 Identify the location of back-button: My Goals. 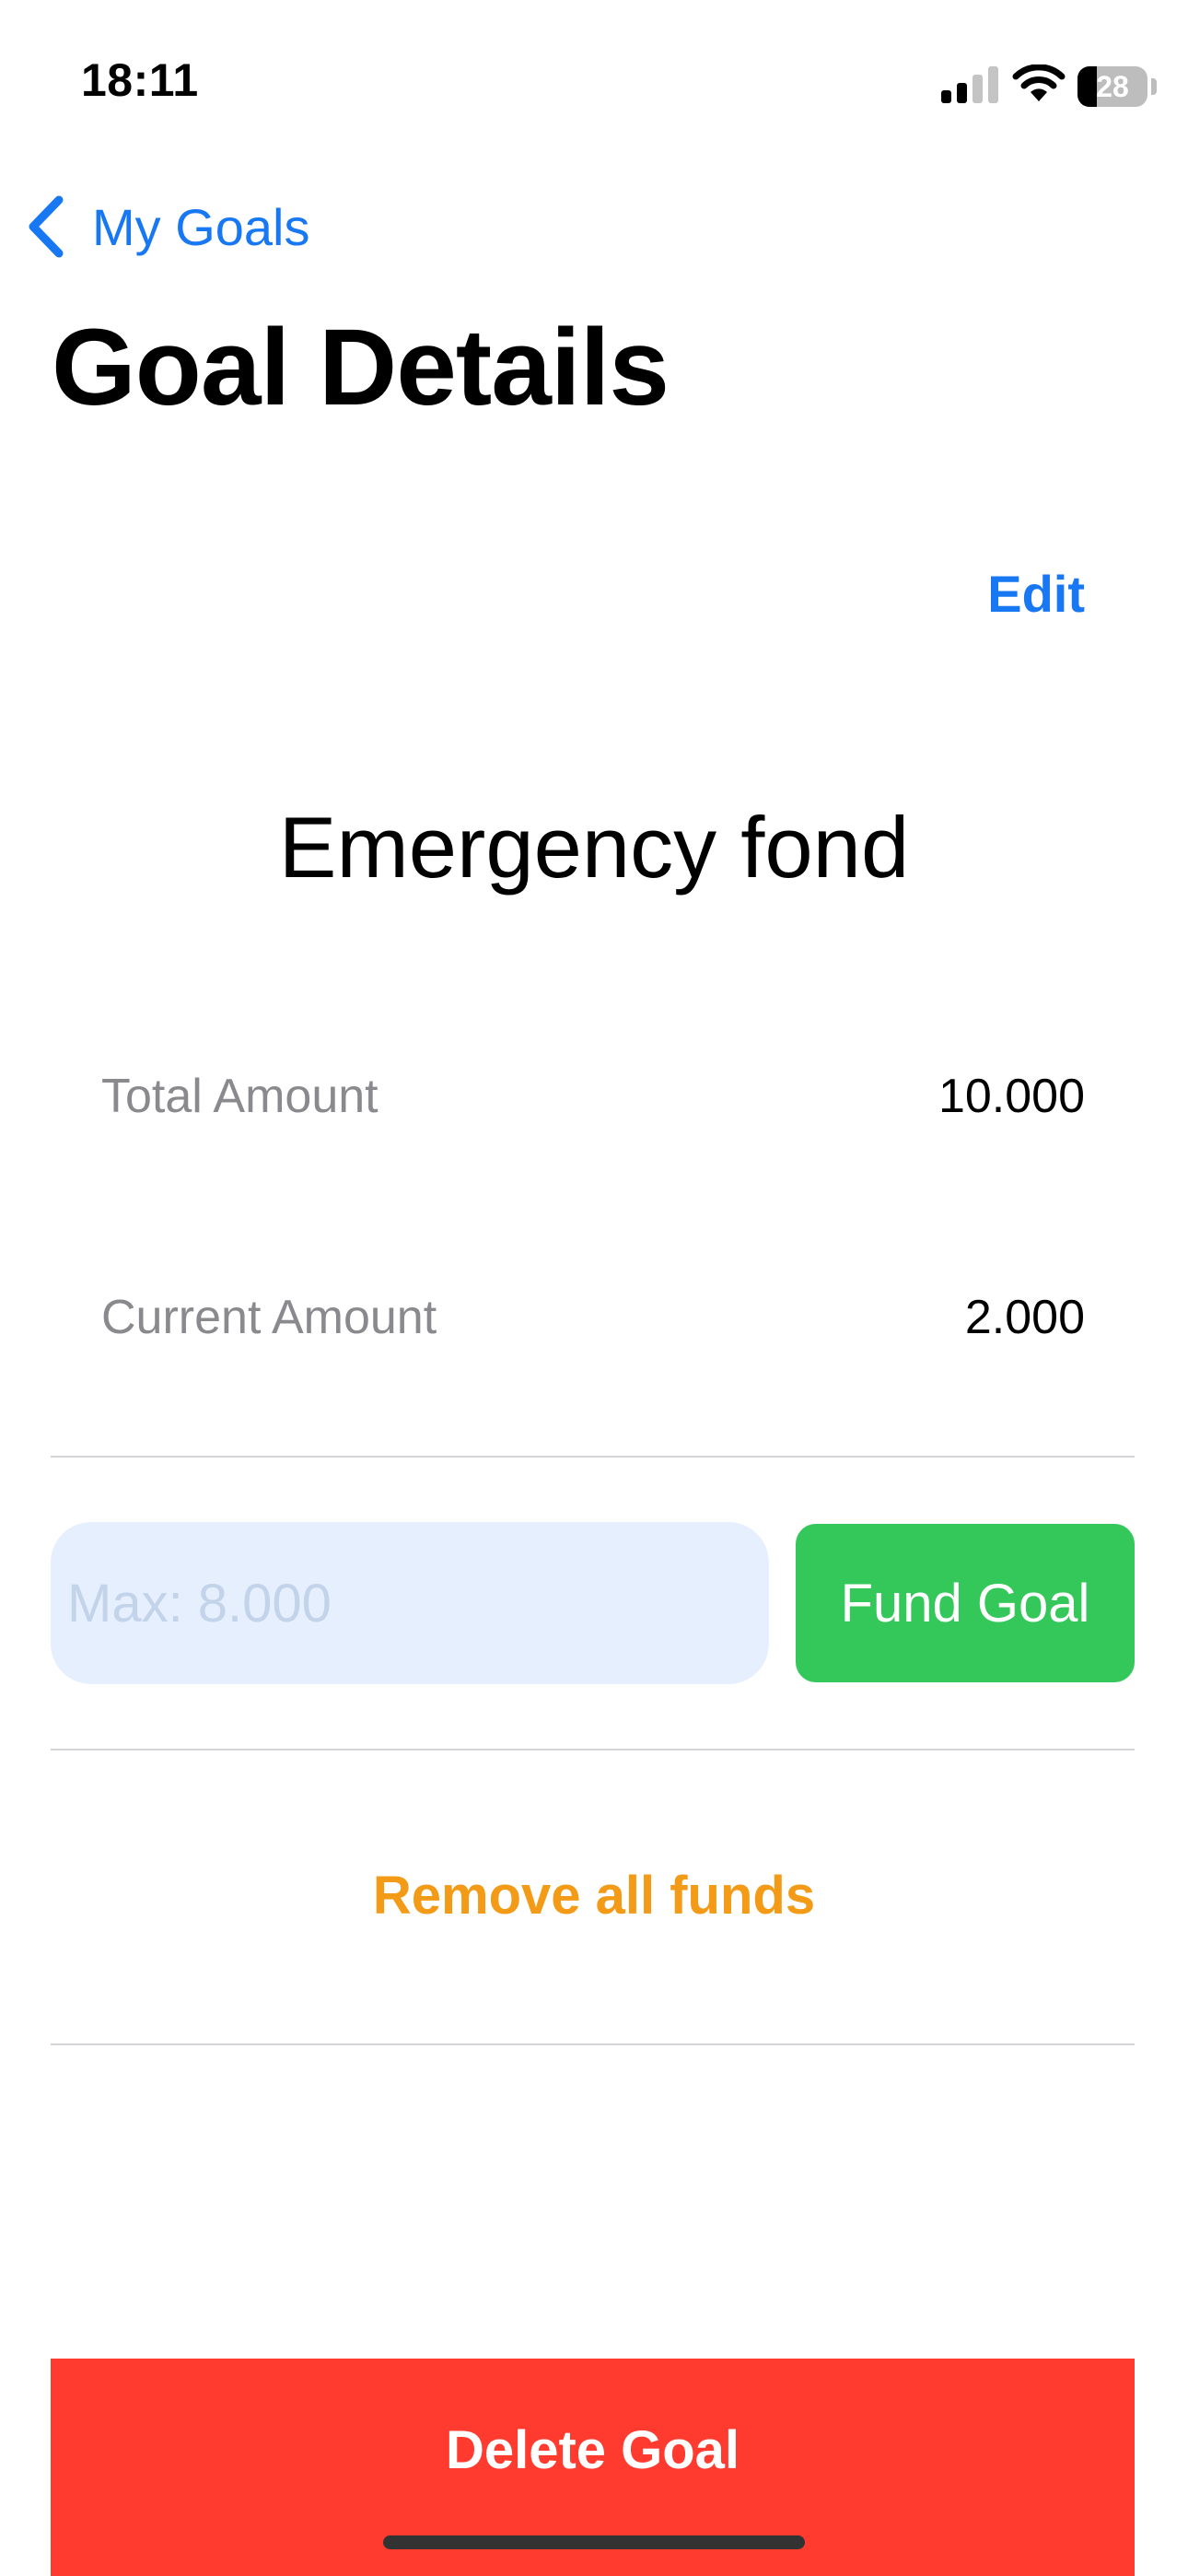
(167, 227).